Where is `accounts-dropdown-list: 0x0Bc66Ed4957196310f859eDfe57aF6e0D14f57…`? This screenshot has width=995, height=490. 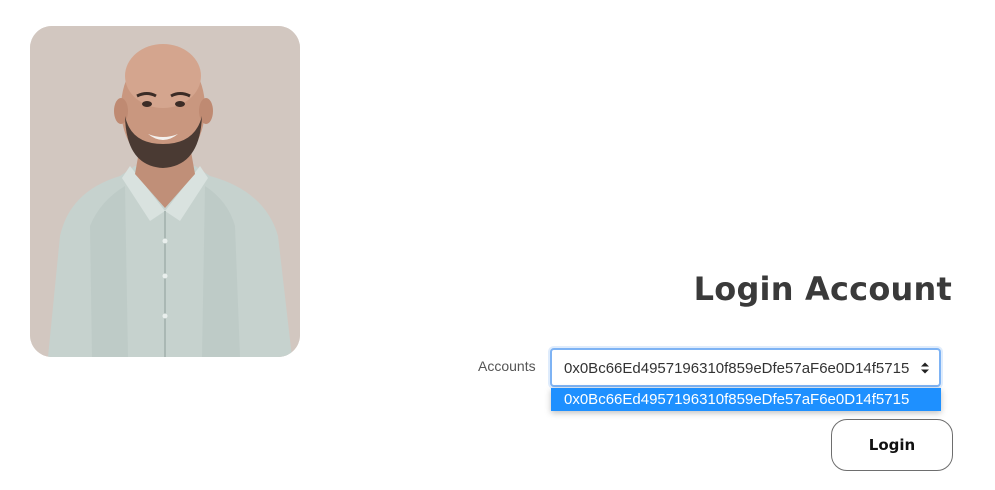 accounts-dropdown-list: 0x0Bc66Ed4957196310f859eDfe57aF6e0D14f57… is located at coordinates (746, 399).